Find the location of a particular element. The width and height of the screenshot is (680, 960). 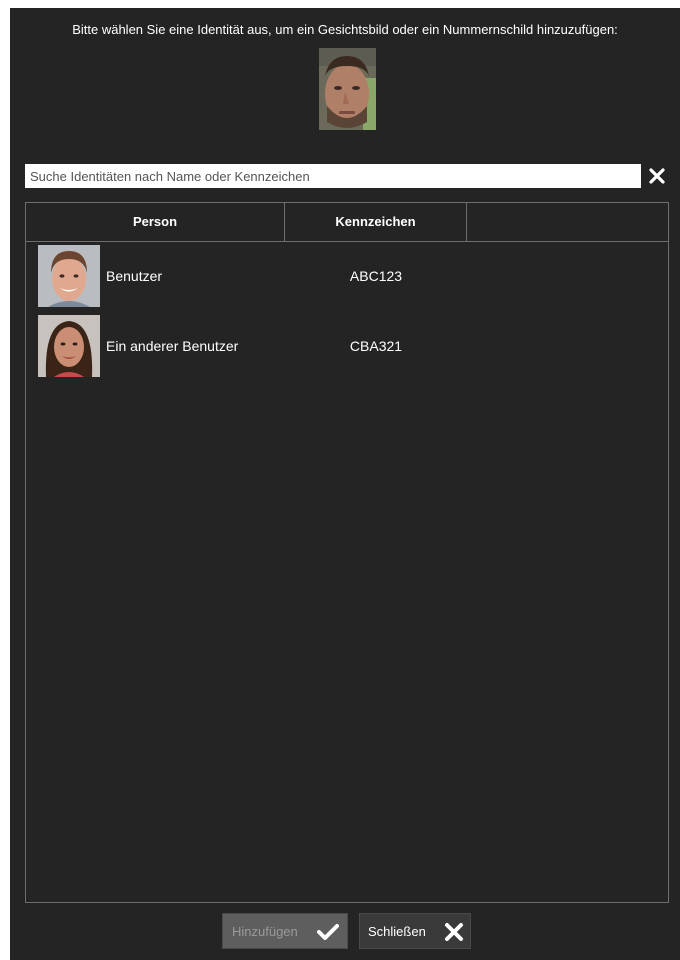

check-icon is located at coordinates (328, 932).